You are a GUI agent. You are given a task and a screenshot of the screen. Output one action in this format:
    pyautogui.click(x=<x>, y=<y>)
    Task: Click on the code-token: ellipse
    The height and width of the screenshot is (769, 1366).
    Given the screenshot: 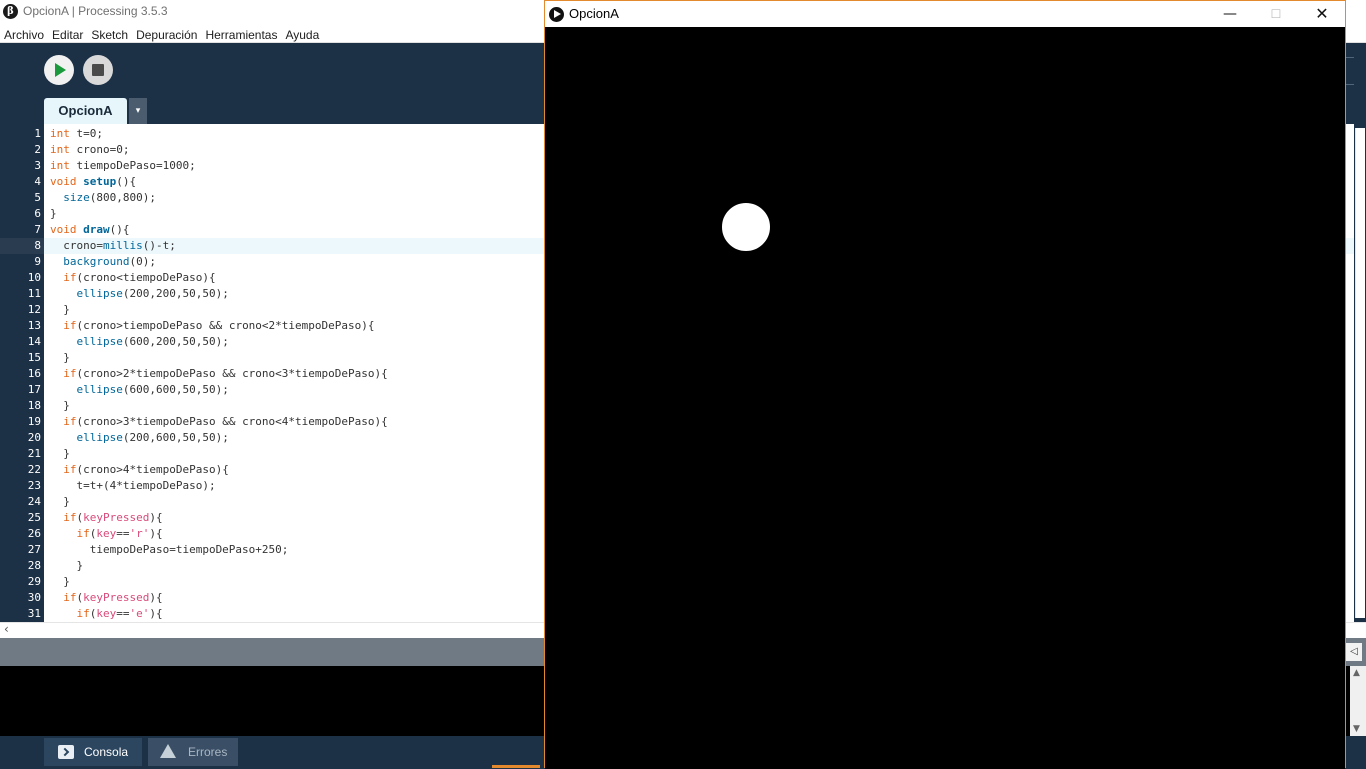 What is the action you would take?
    pyautogui.click(x=99, y=437)
    